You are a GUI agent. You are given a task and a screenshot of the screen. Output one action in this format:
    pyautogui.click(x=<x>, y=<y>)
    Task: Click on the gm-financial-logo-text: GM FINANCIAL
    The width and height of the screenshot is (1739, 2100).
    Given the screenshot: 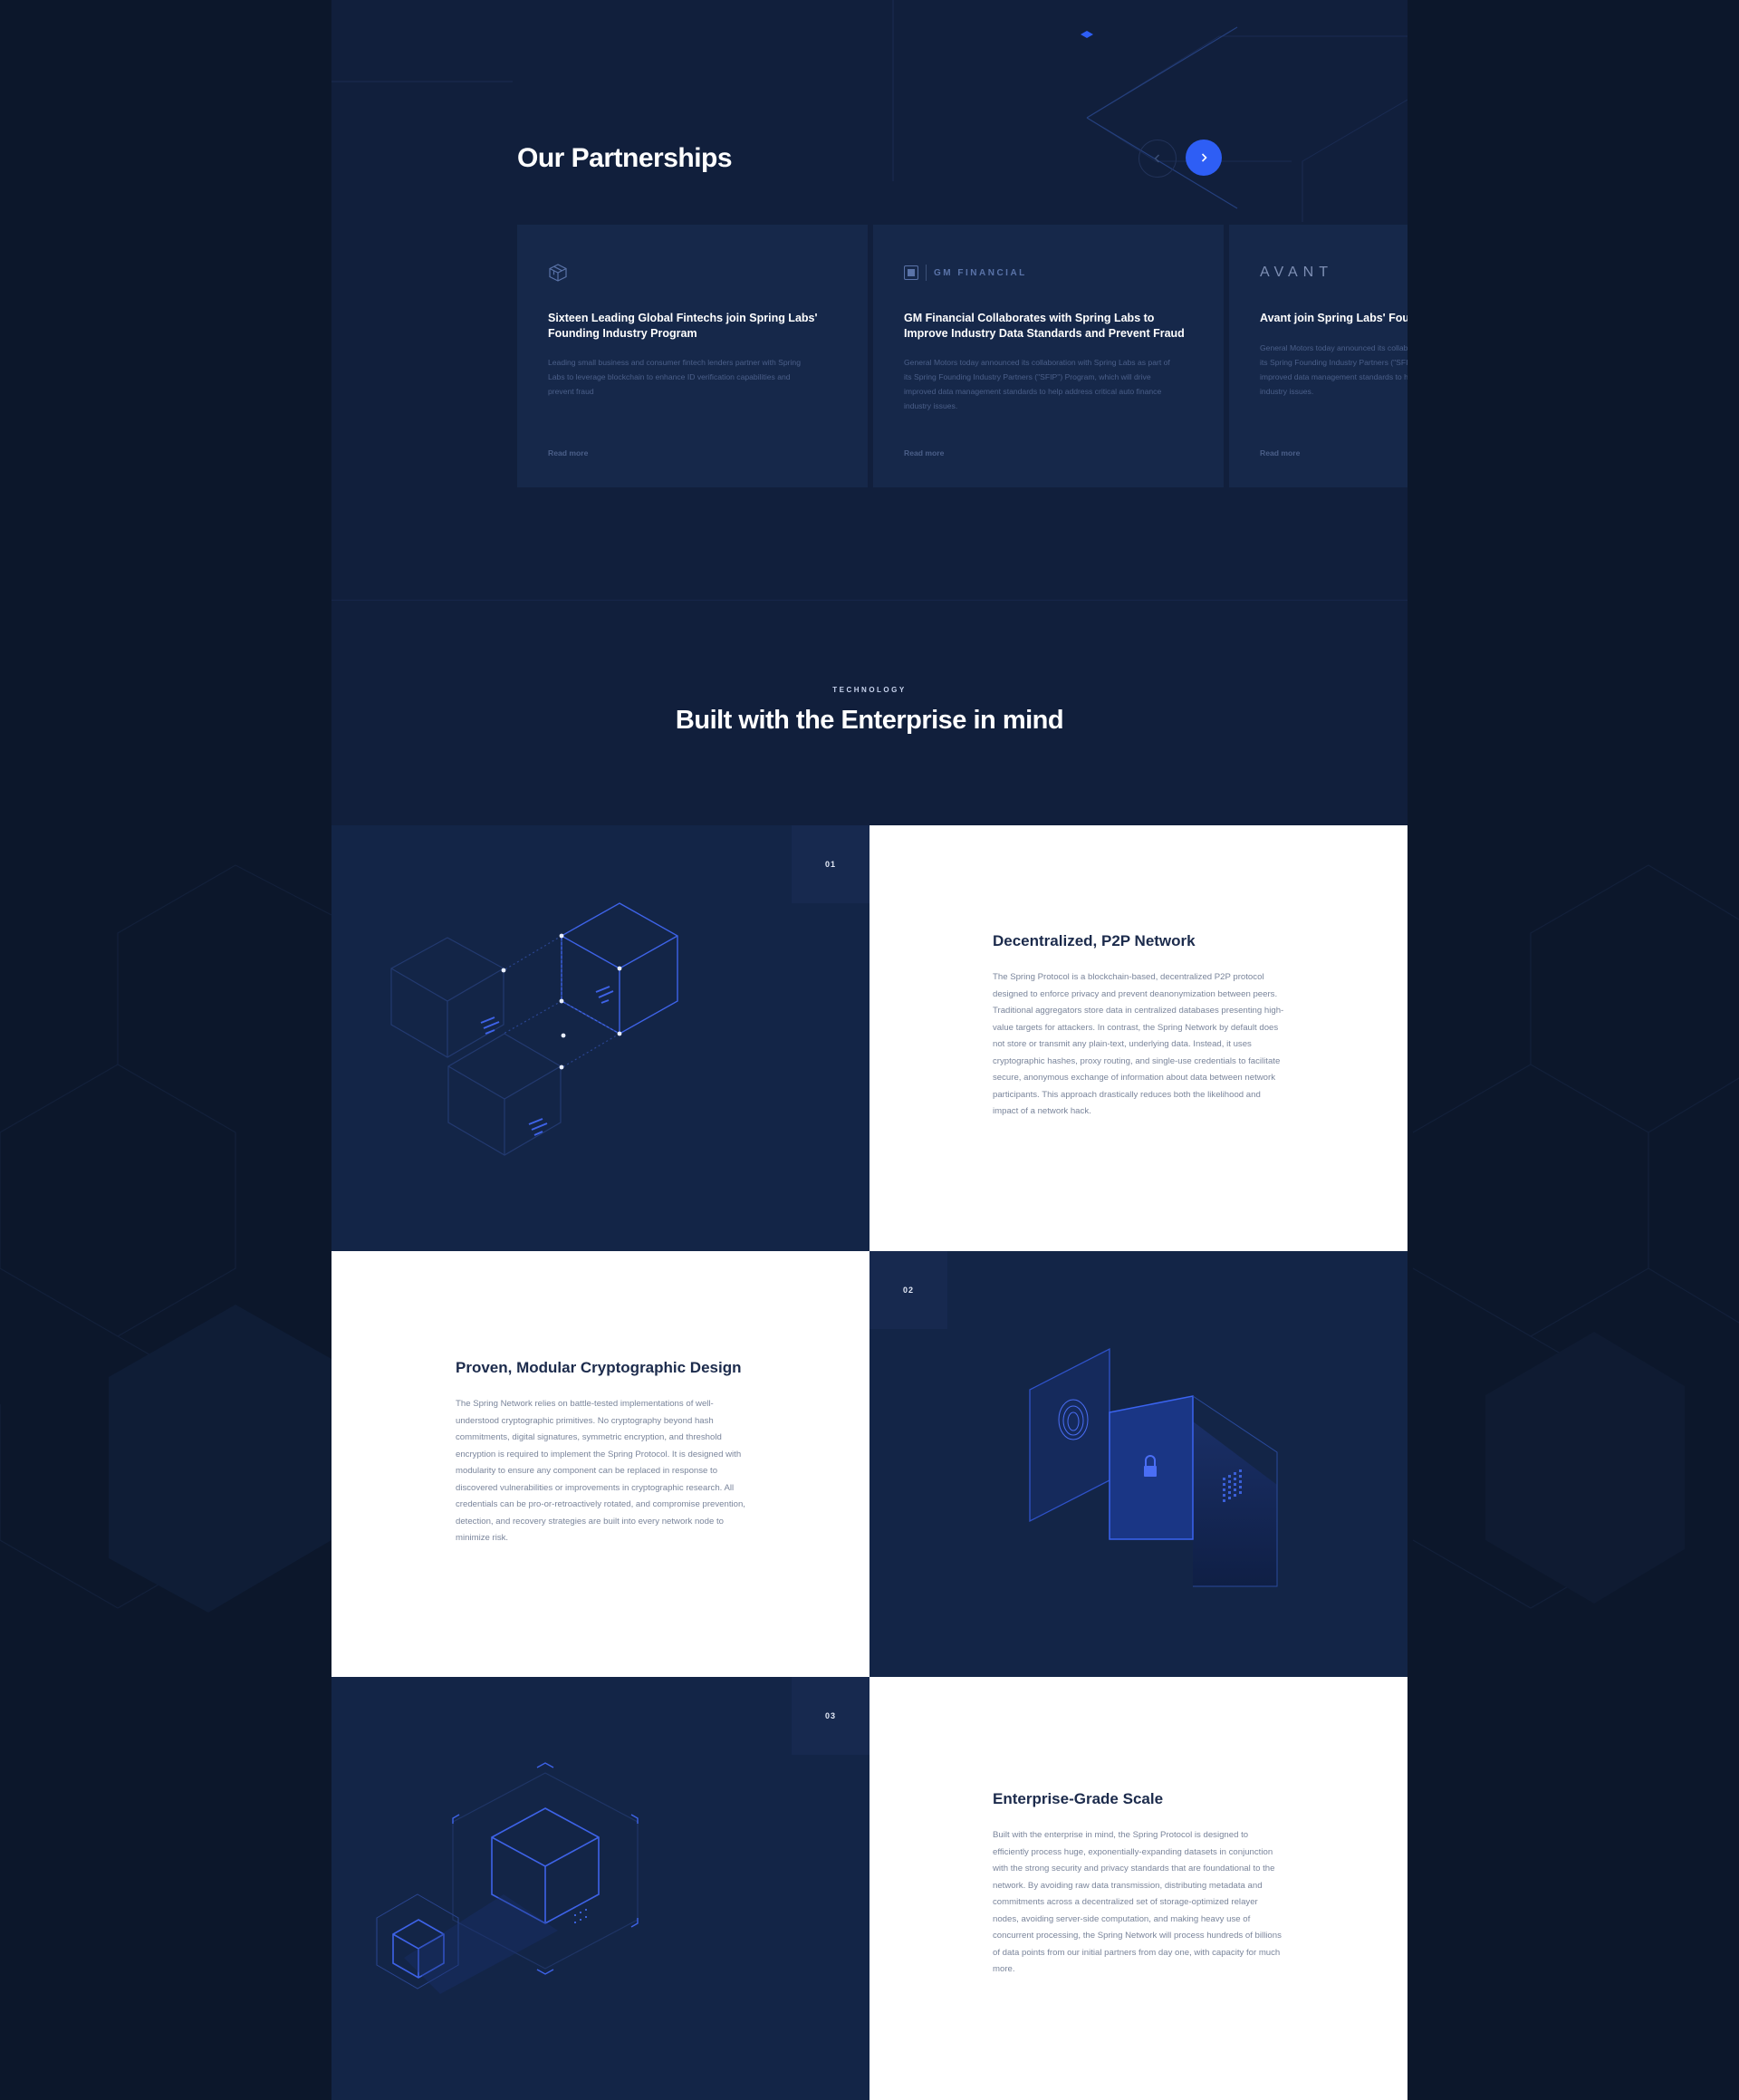 What is the action you would take?
    pyautogui.click(x=980, y=272)
    